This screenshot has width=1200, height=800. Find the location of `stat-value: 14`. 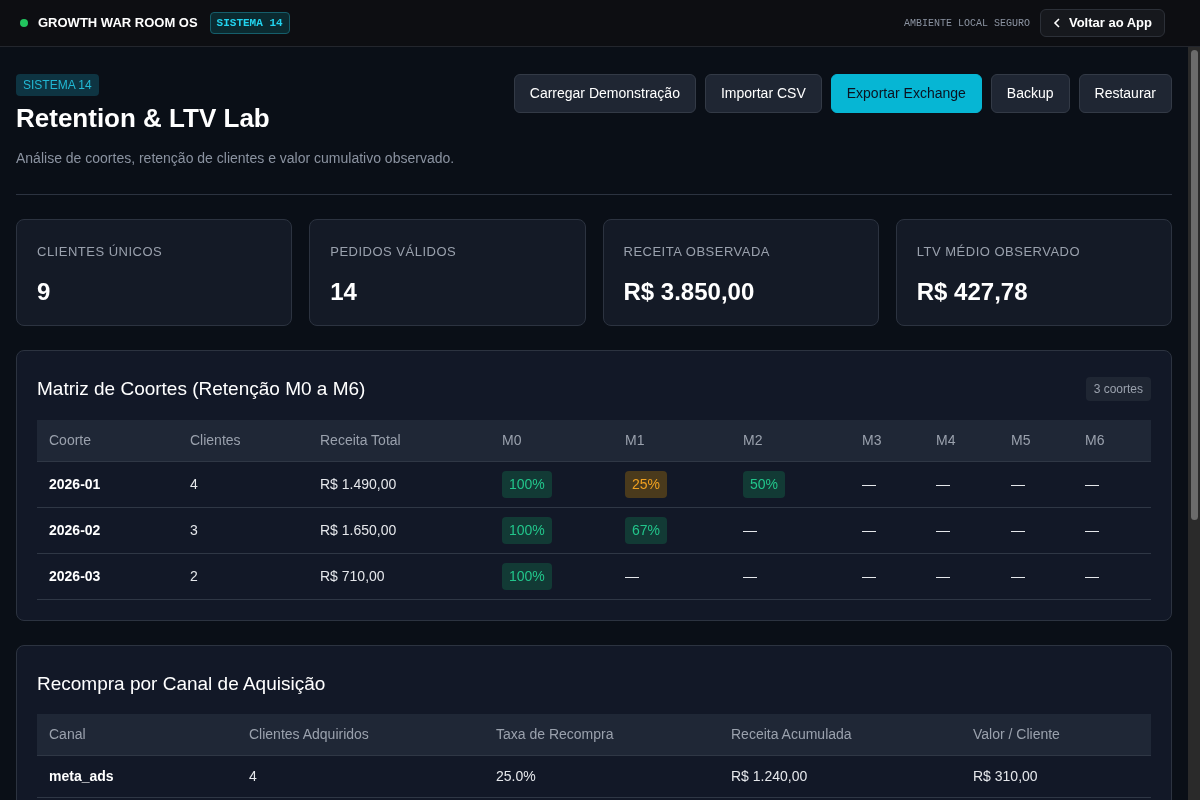

stat-value: 14 is located at coordinates (344, 291).